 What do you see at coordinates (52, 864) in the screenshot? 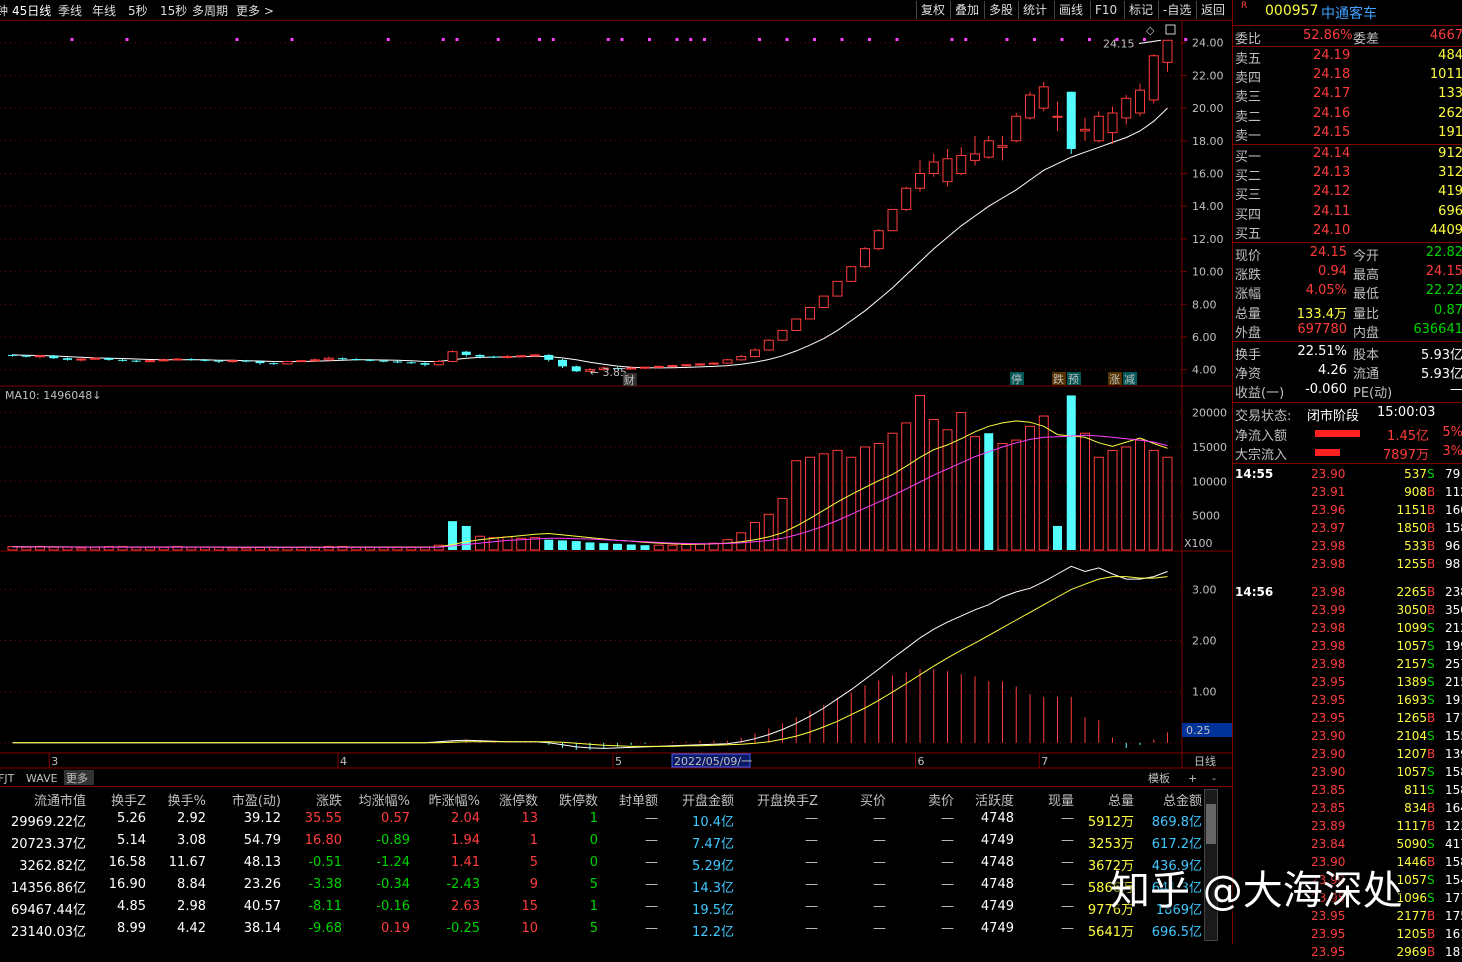
I see `table-cell: 3262.82亿` at bounding box center [52, 864].